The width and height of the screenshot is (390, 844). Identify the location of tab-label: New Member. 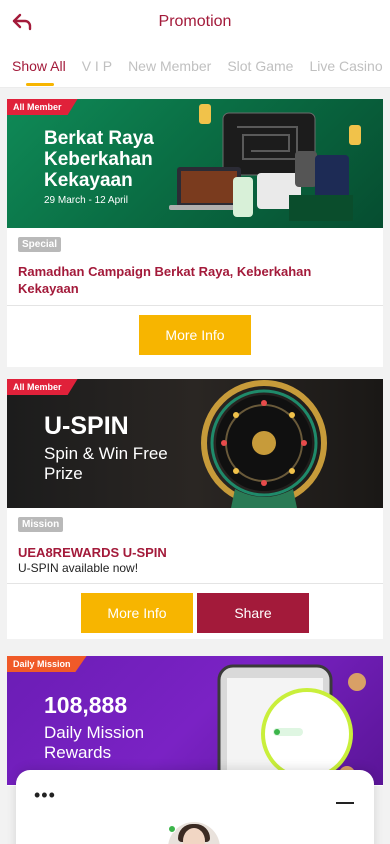
(170, 65).